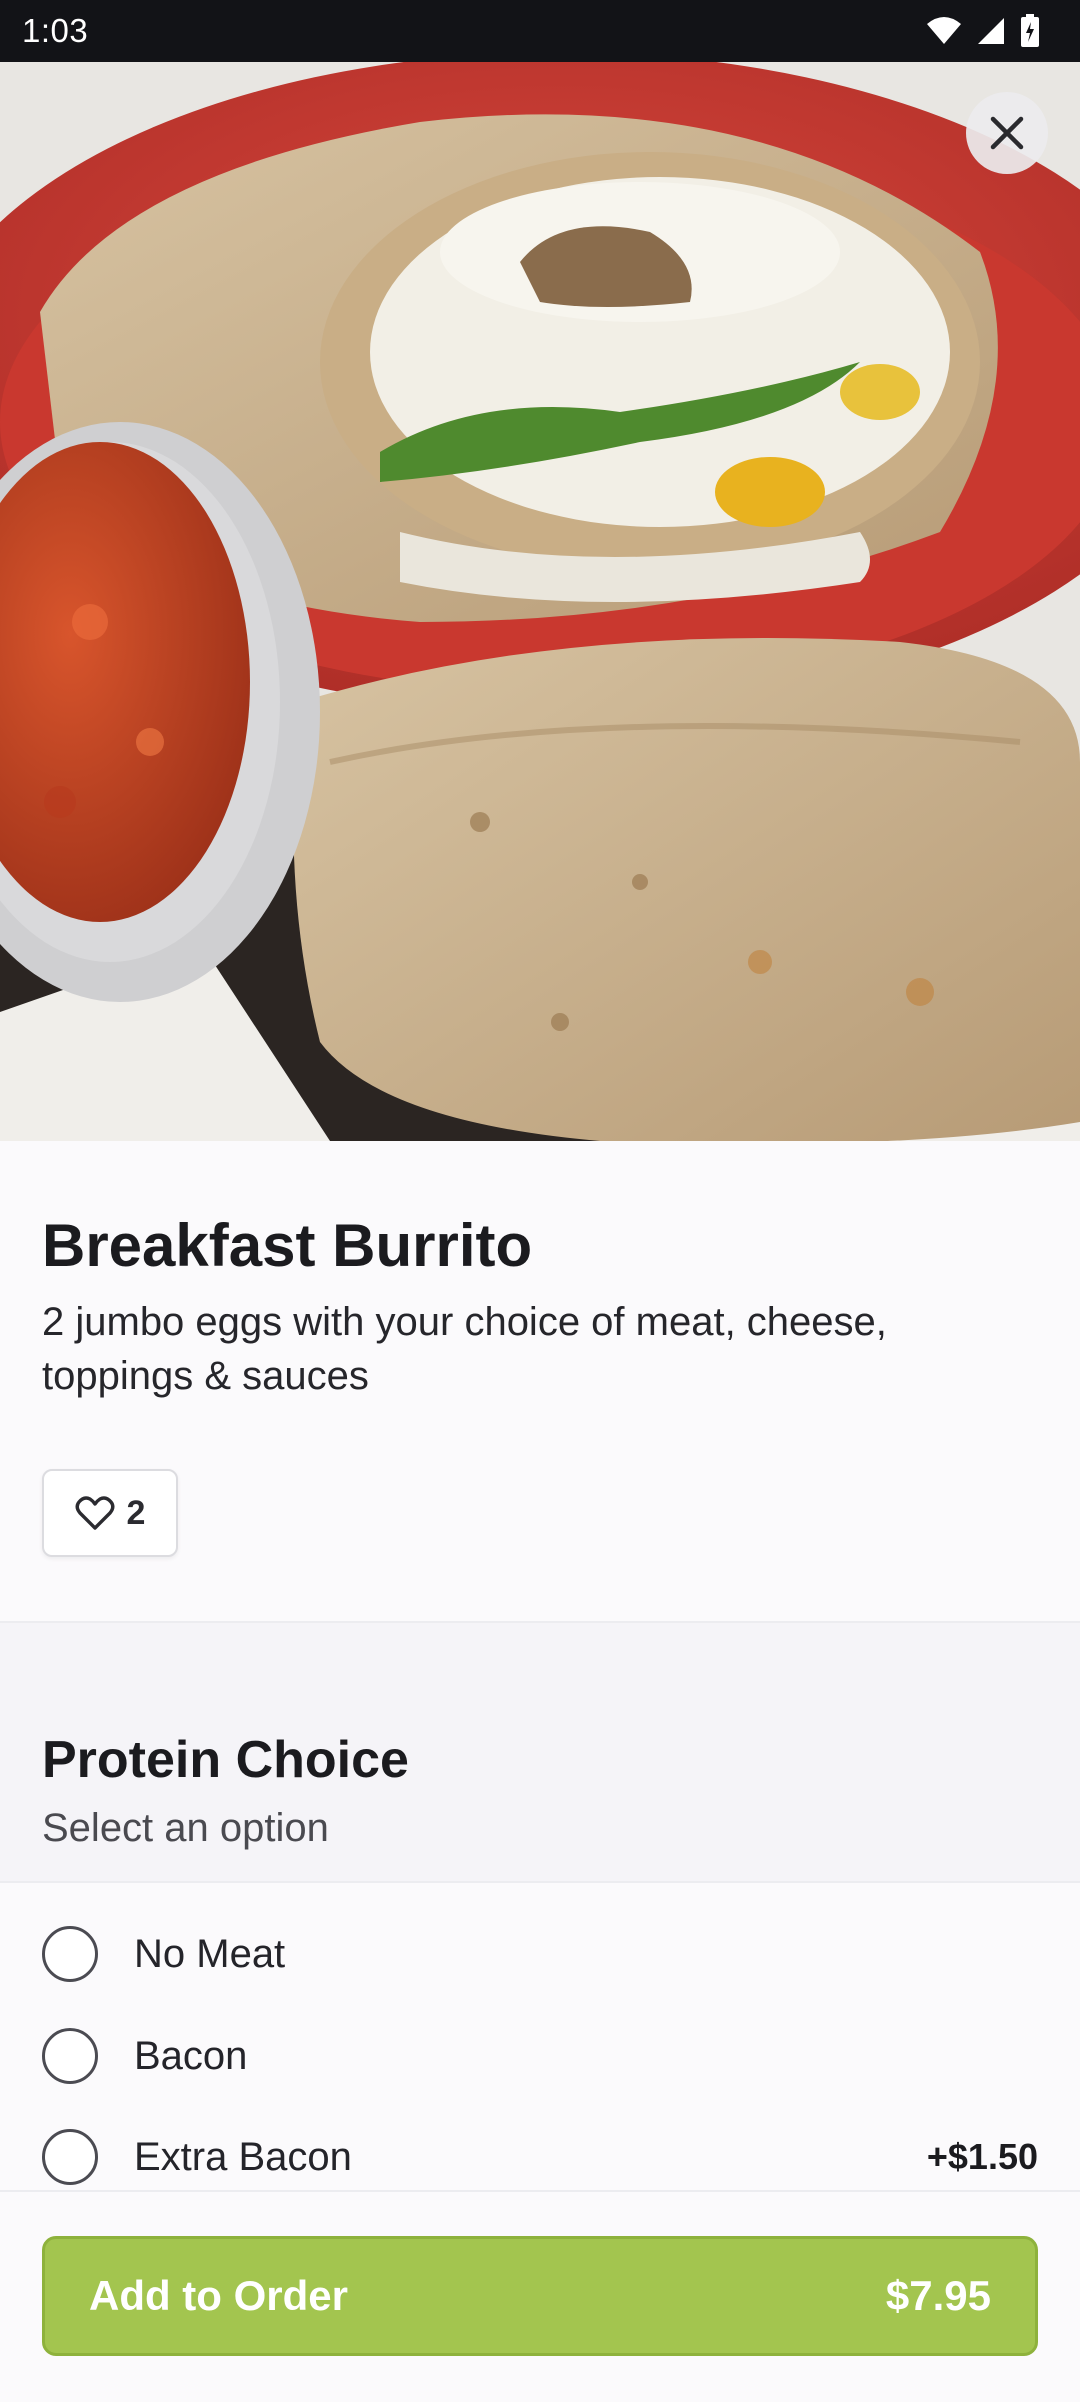  I want to click on like-button: 2, so click(110, 1513).